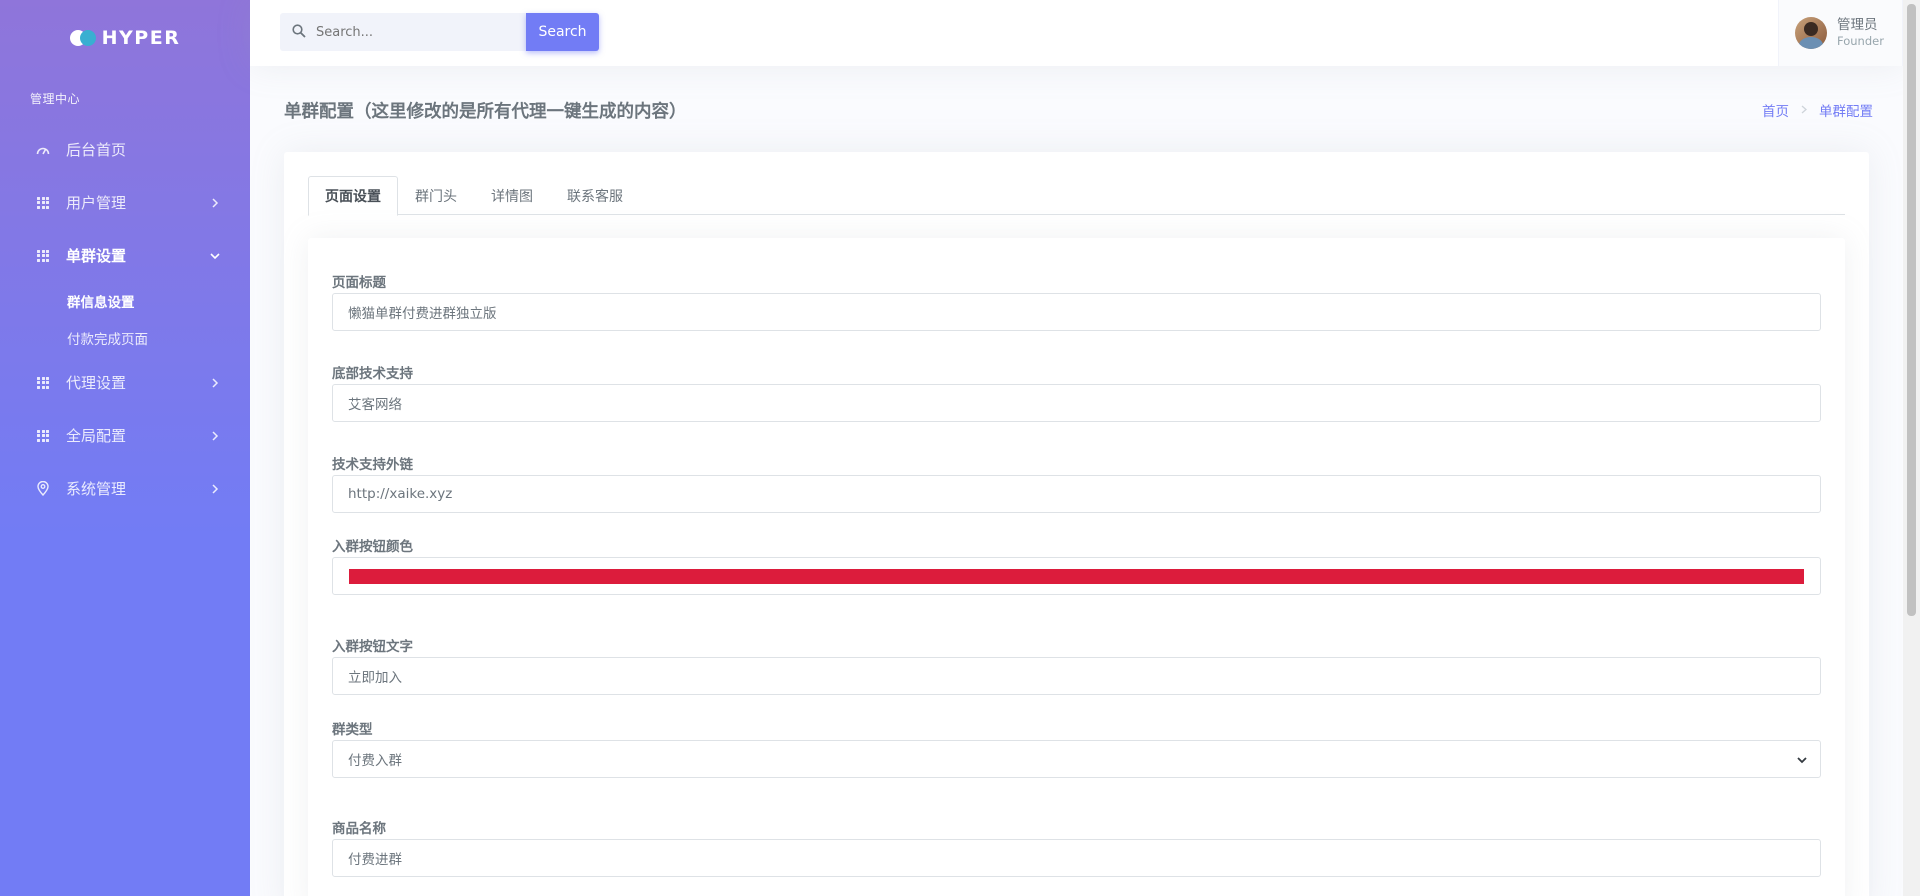  What do you see at coordinates (411, 32) in the screenshot?
I see `search-input` at bounding box center [411, 32].